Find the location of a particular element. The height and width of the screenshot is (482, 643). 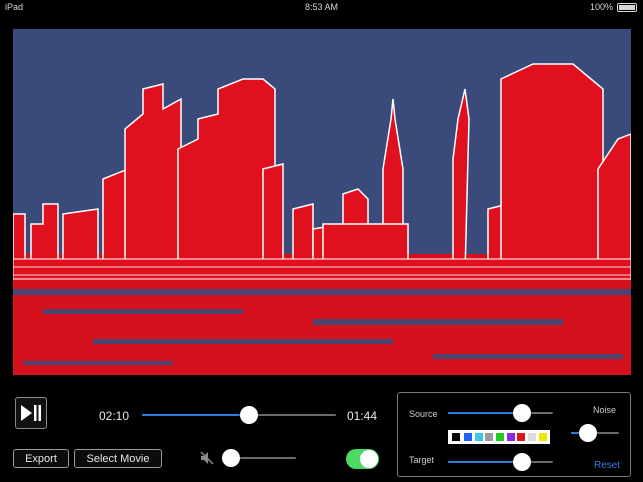

target-thumb is located at coordinates (521, 462).